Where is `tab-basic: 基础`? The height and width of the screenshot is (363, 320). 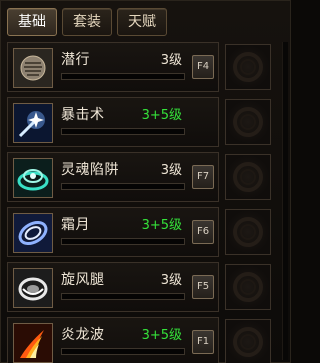
tab-basic: 基础 is located at coordinates (32, 22).